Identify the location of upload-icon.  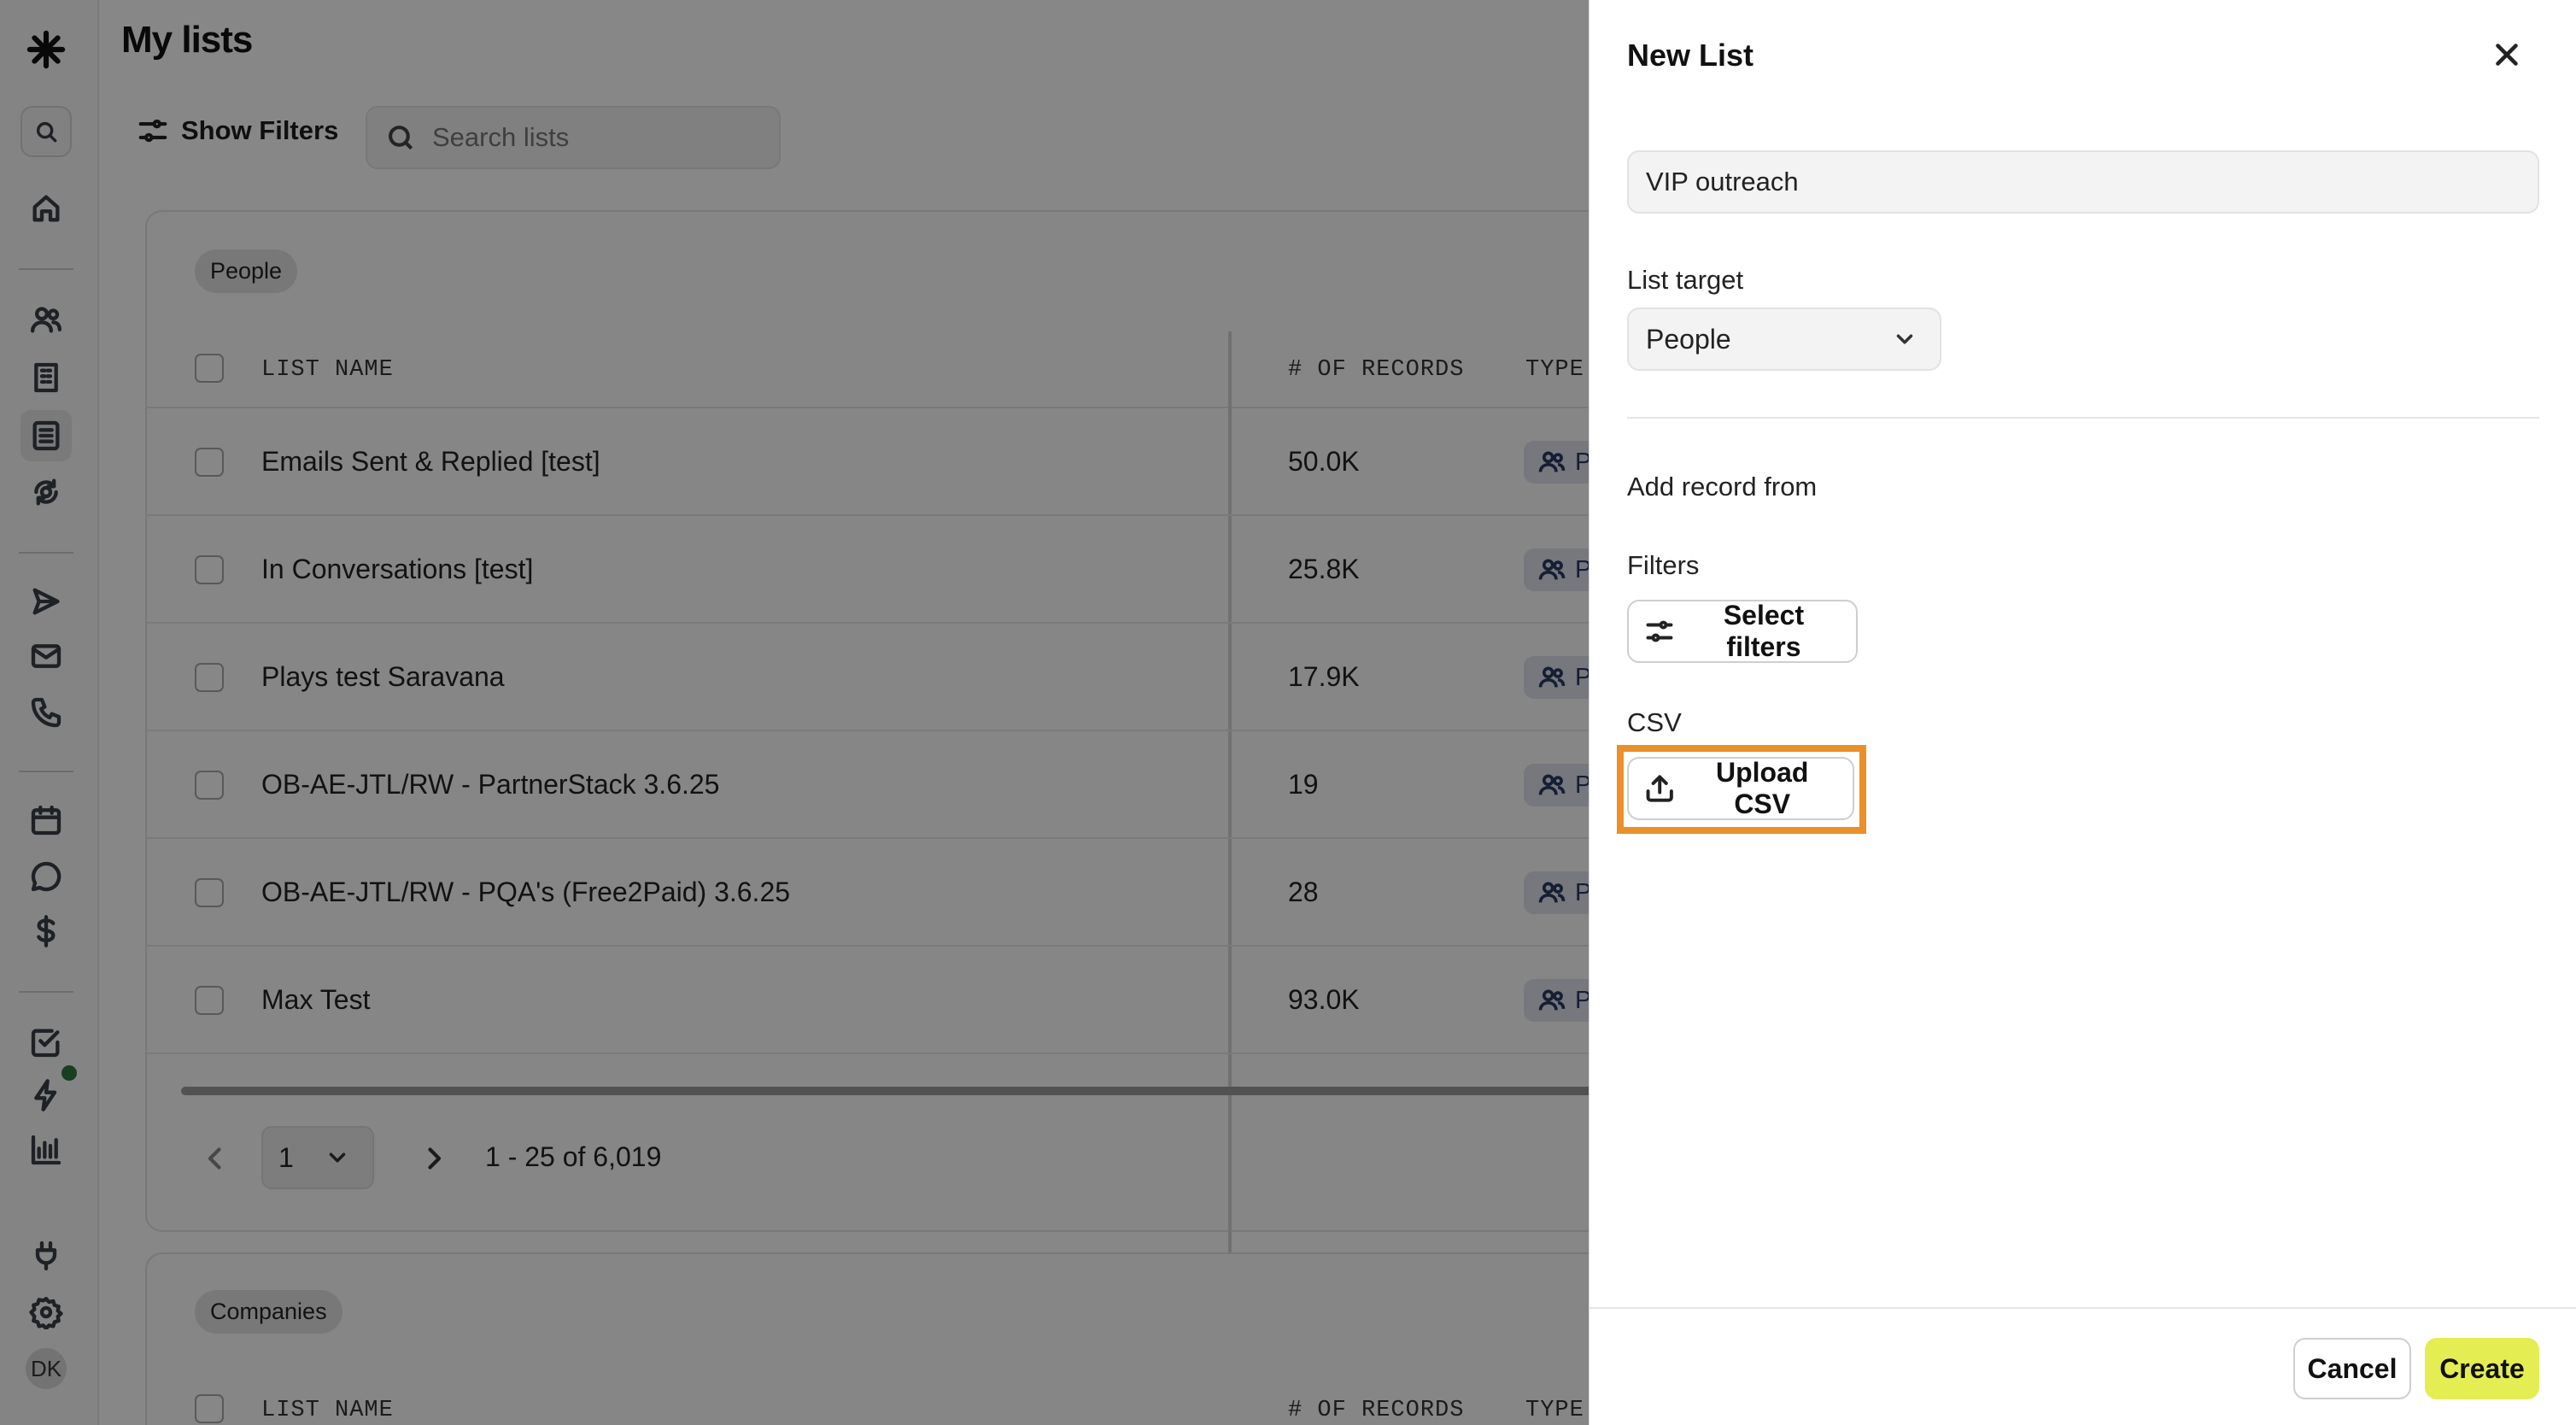
(1659, 788).